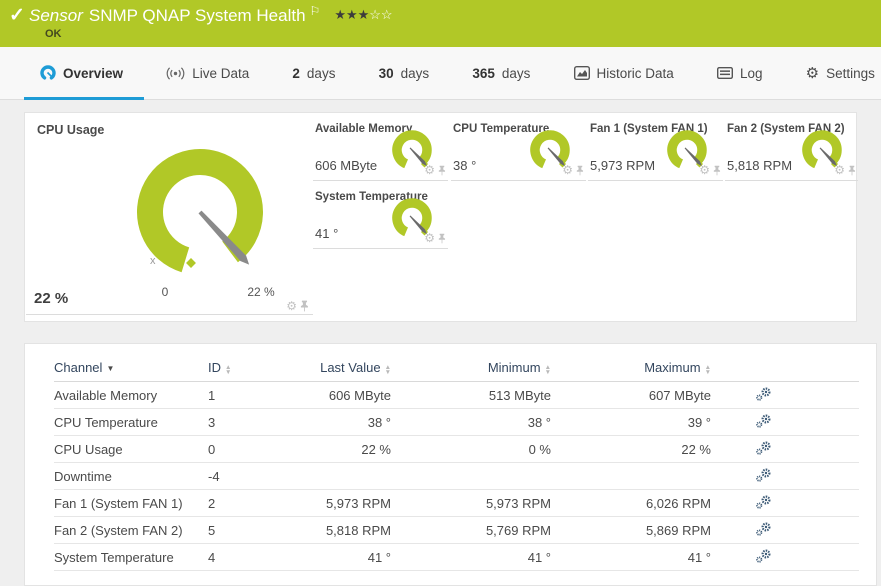 The image size is (881, 586). What do you see at coordinates (327, 233) in the screenshot?
I see `gauge-value: 41 °` at bounding box center [327, 233].